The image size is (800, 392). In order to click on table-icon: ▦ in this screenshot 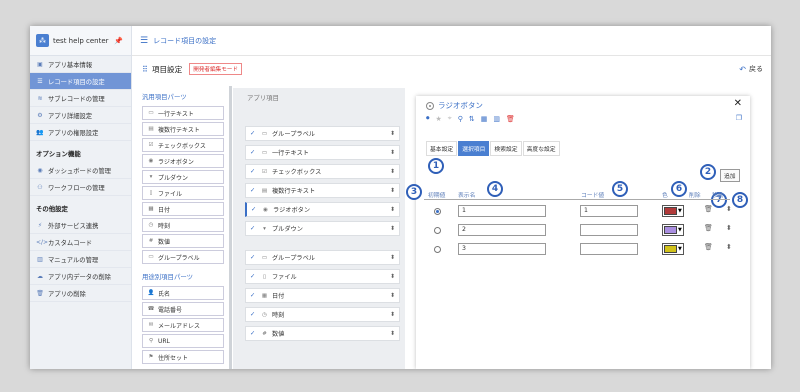, I will do `click(484, 119)`.